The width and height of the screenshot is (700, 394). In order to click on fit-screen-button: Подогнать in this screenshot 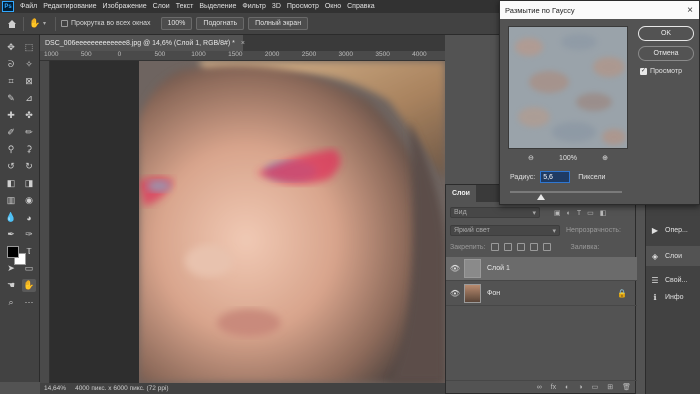, I will do `click(220, 23)`.